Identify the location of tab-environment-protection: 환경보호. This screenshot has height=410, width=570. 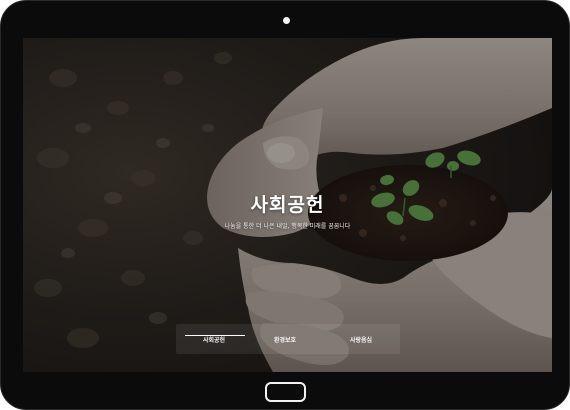
(285, 339).